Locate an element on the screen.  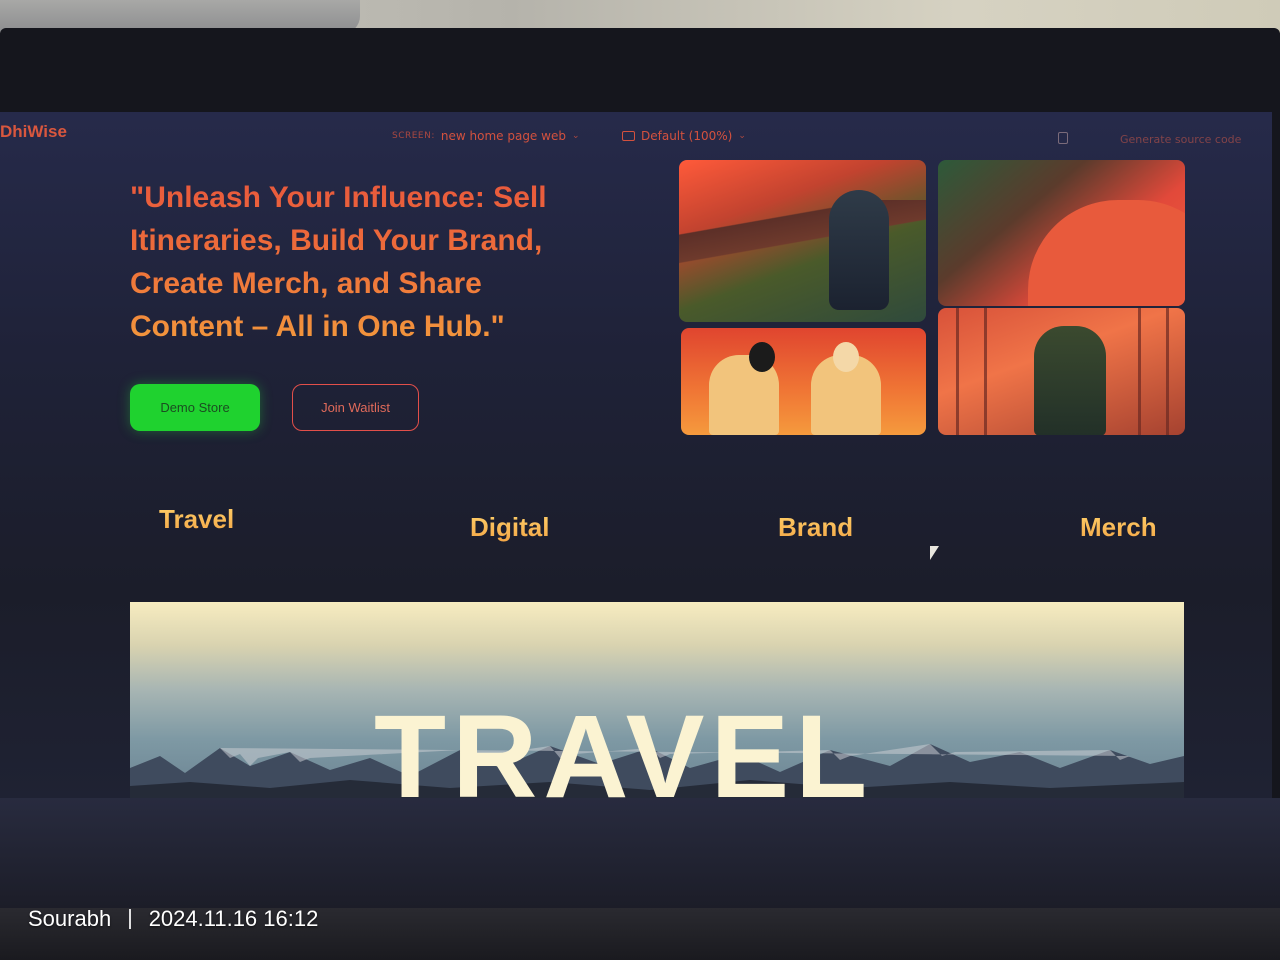
image-shoulder is located at coordinates (1106, 253).